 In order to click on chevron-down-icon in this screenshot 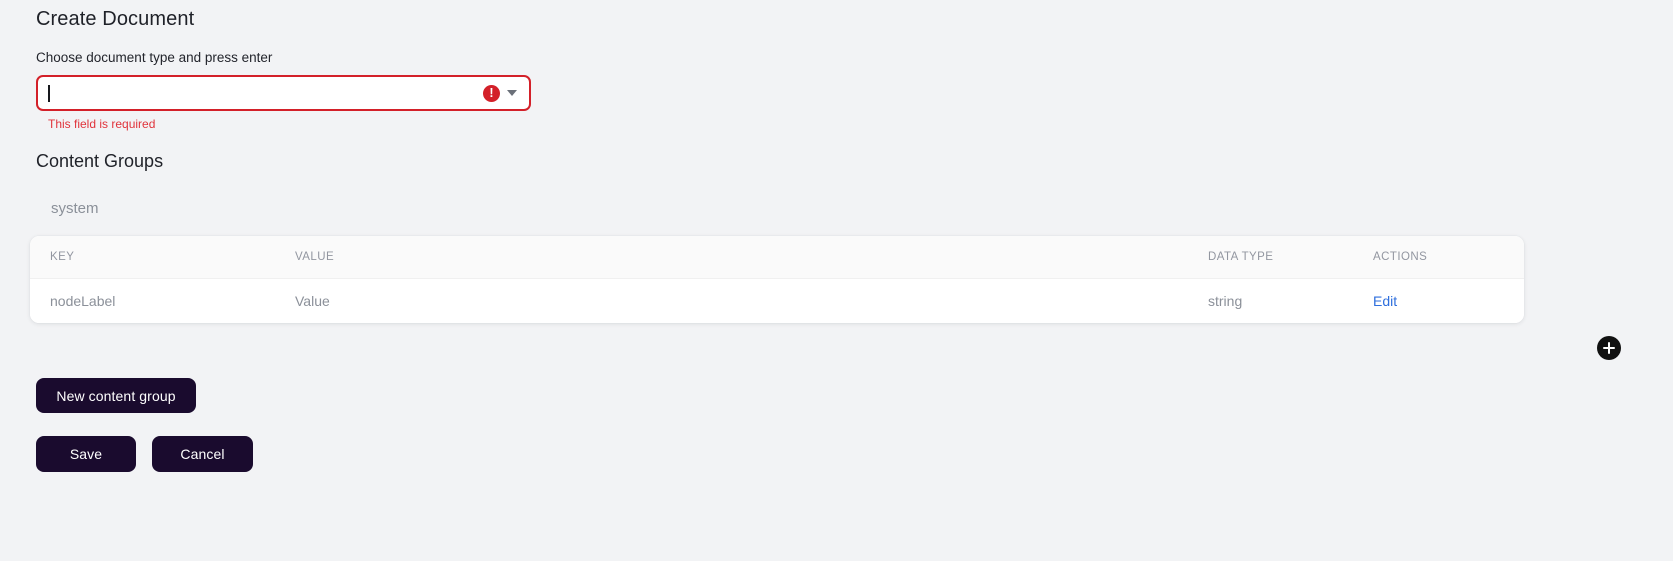, I will do `click(512, 93)`.